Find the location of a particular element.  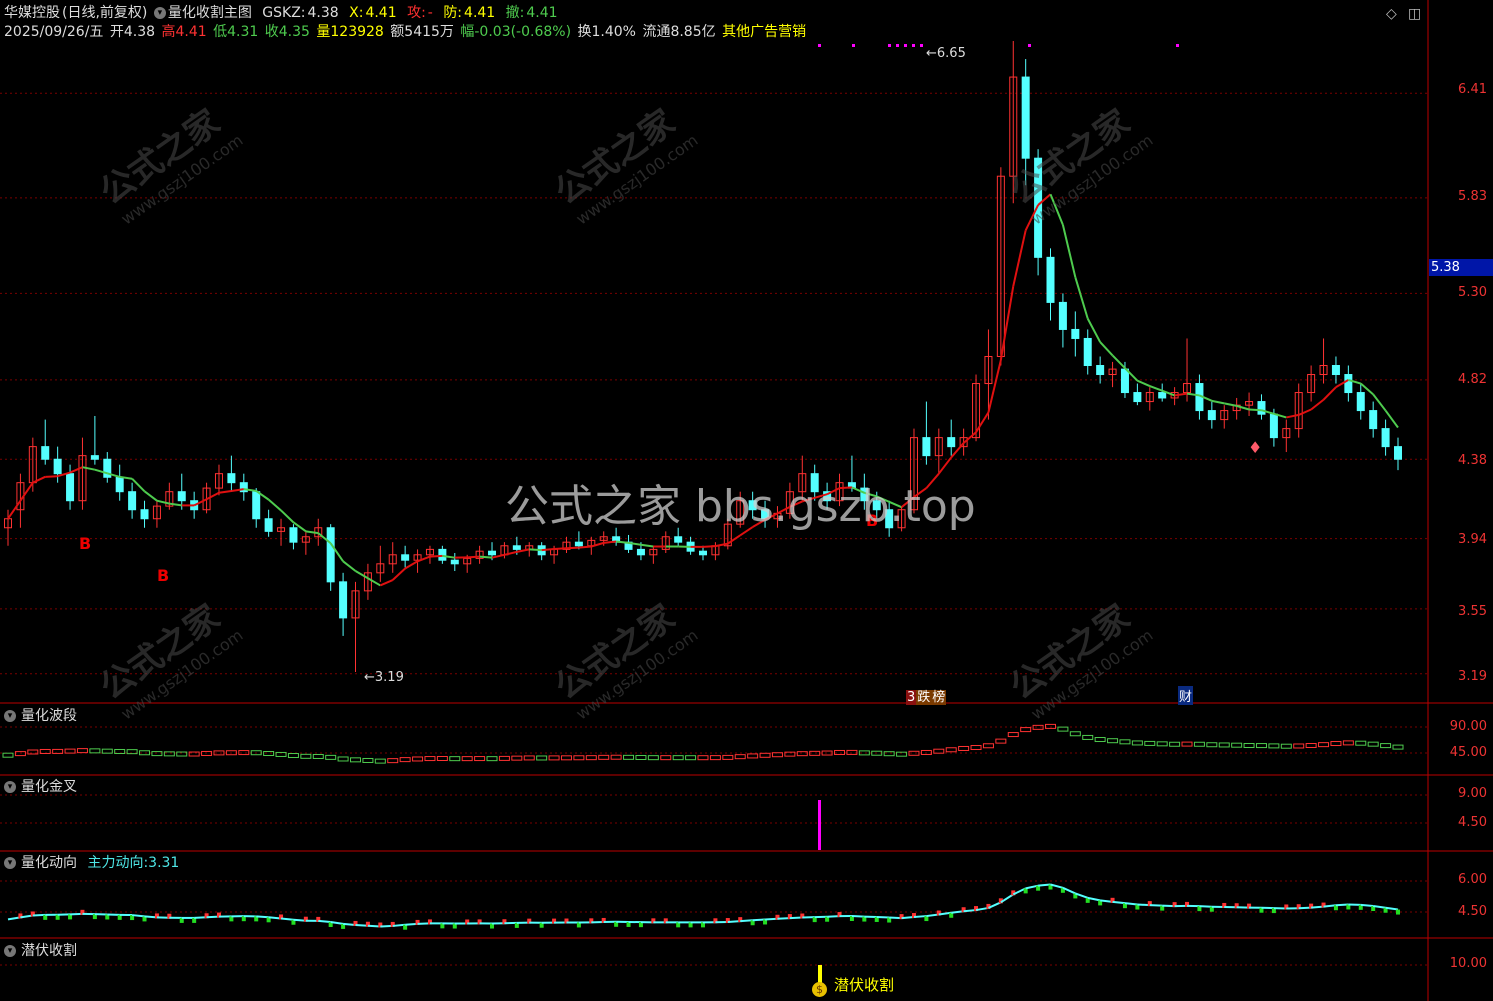

price-axis-label: 5.30 is located at coordinates (1472, 292).